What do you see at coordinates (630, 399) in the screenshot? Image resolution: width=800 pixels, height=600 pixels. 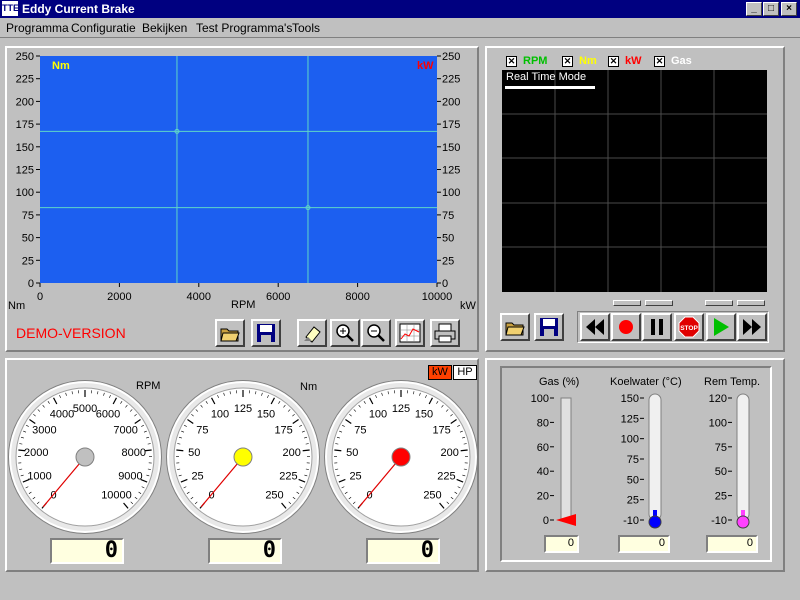 I see `thermo-tick-label: 150` at bounding box center [630, 399].